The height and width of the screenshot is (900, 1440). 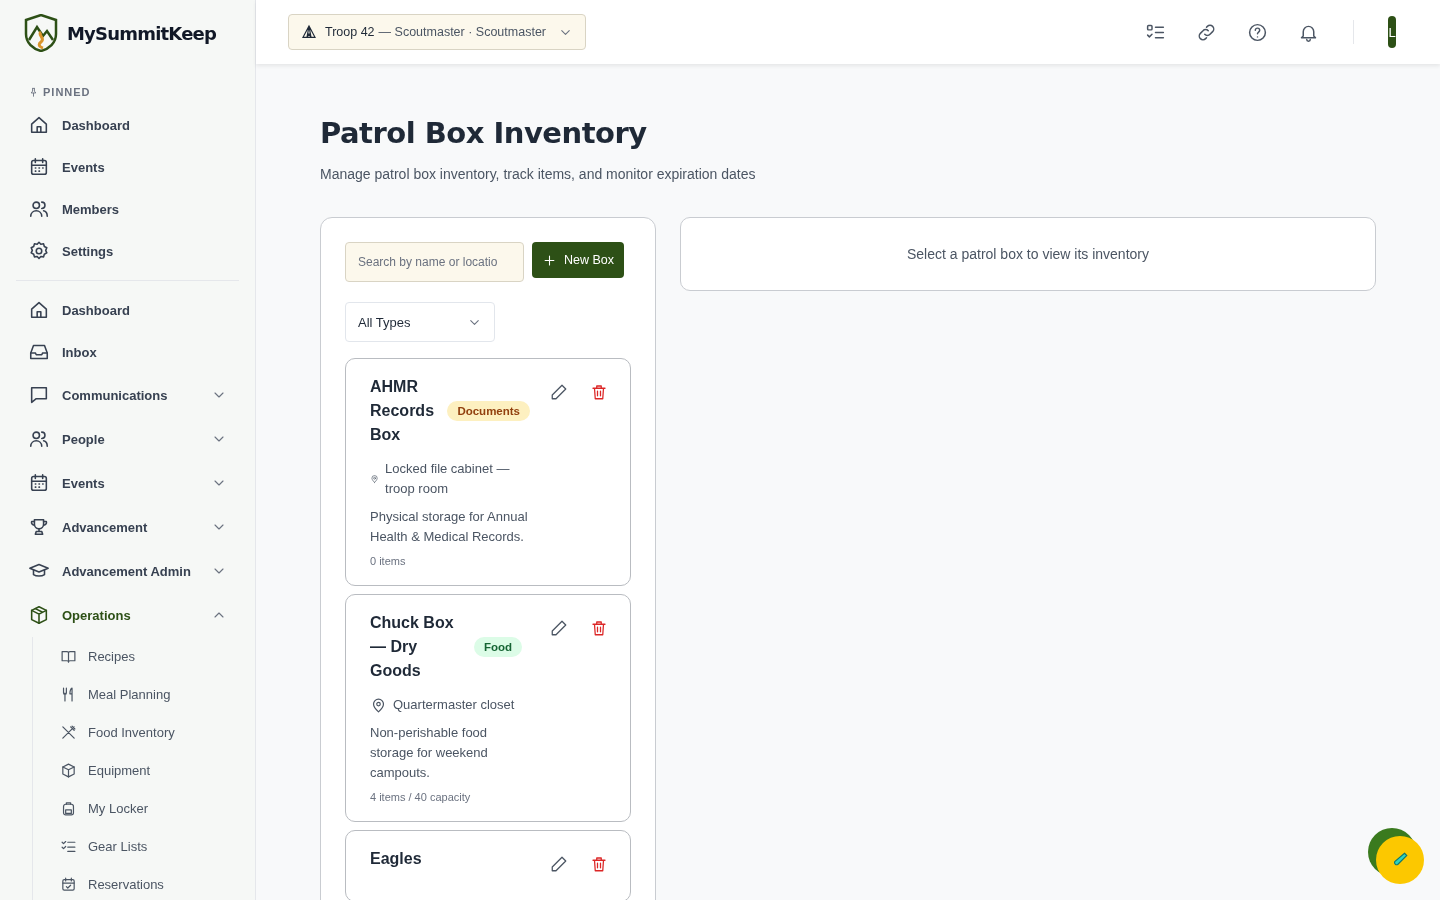 What do you see at coordinates (488, 411) in the screenshot?
I see `type-tag: Documents` at bounding box center [488, 411].